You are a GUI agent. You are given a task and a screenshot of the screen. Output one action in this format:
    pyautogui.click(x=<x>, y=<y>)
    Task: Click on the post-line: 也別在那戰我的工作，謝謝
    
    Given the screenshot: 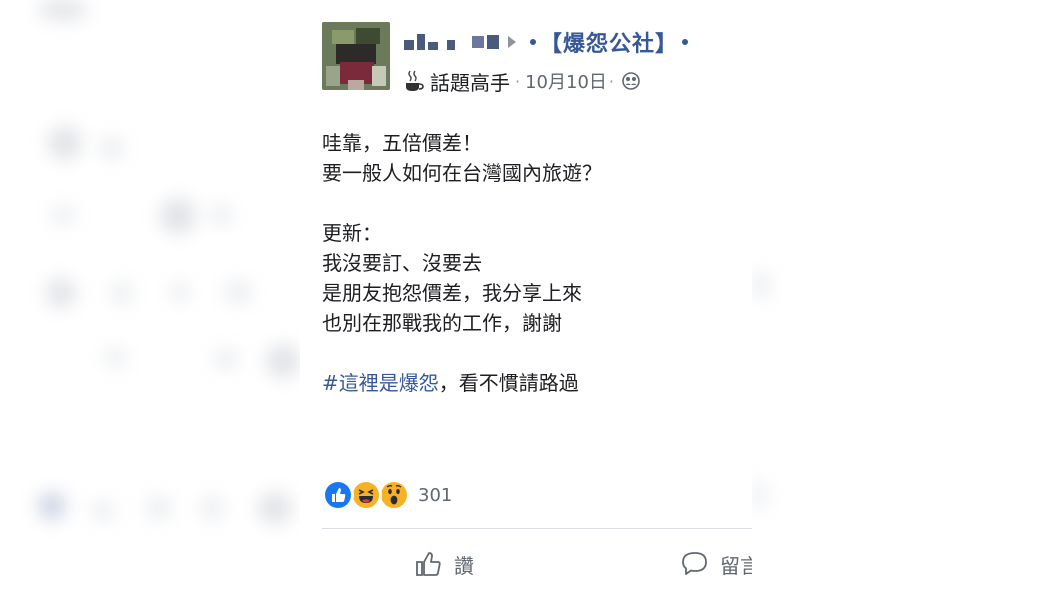 What is the action you would take?
    pyautogui.click(x=442, y=323)
    